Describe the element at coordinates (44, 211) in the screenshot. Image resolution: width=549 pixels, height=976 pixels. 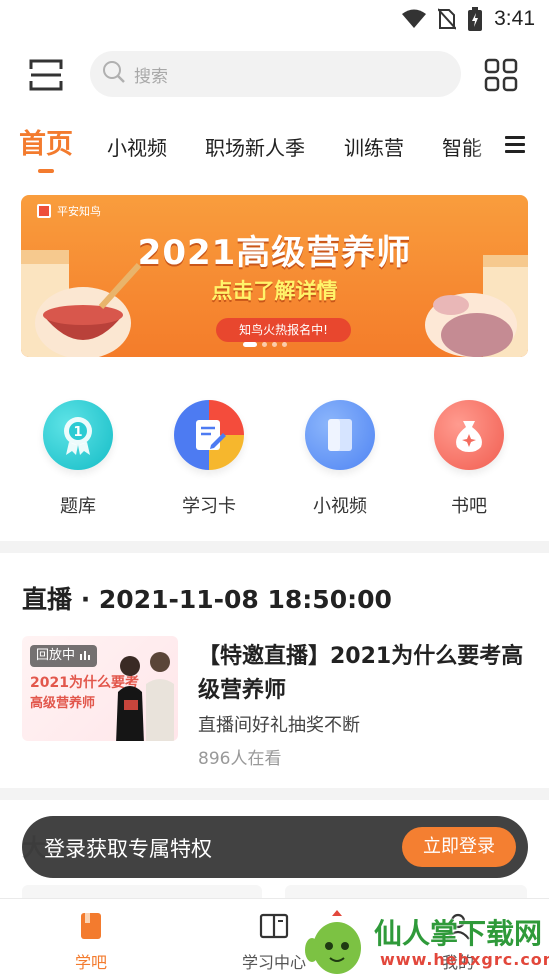
I see `brand-logo-icon` at that location.